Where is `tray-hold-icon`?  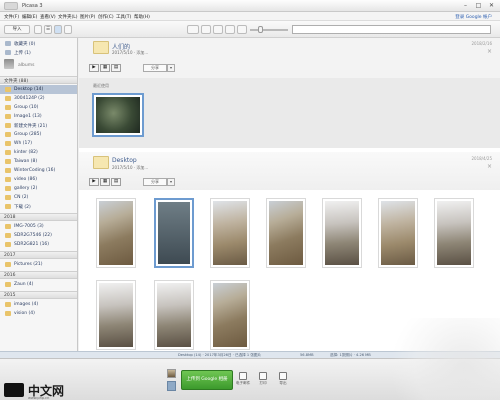 tray-hold-icon is located at coordinates (171, 386).